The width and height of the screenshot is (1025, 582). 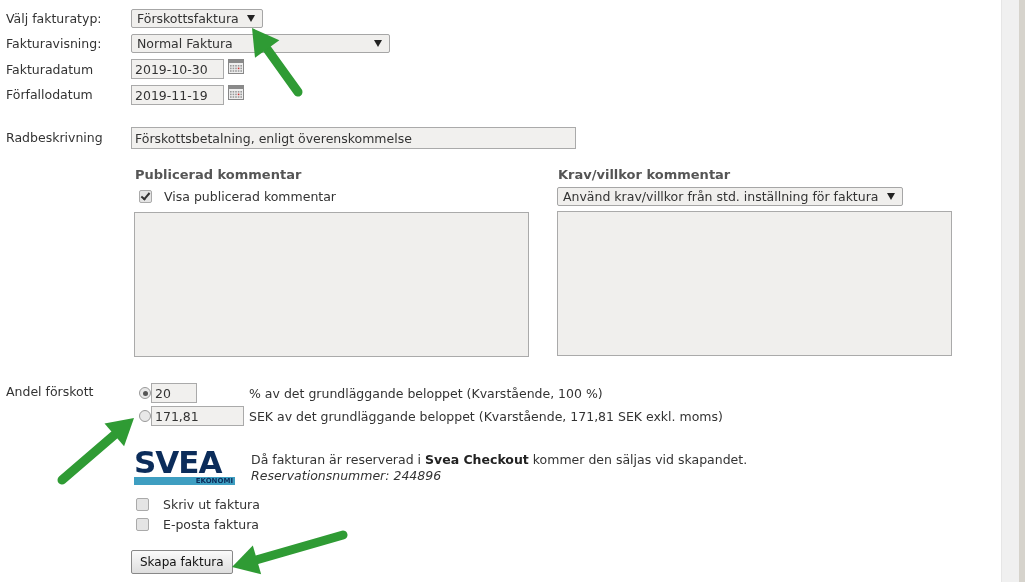 What do you see at coordinates (50, 391) in the screenshot?
I see `field-label: Andel förskott` at bounding box center [50, 391].